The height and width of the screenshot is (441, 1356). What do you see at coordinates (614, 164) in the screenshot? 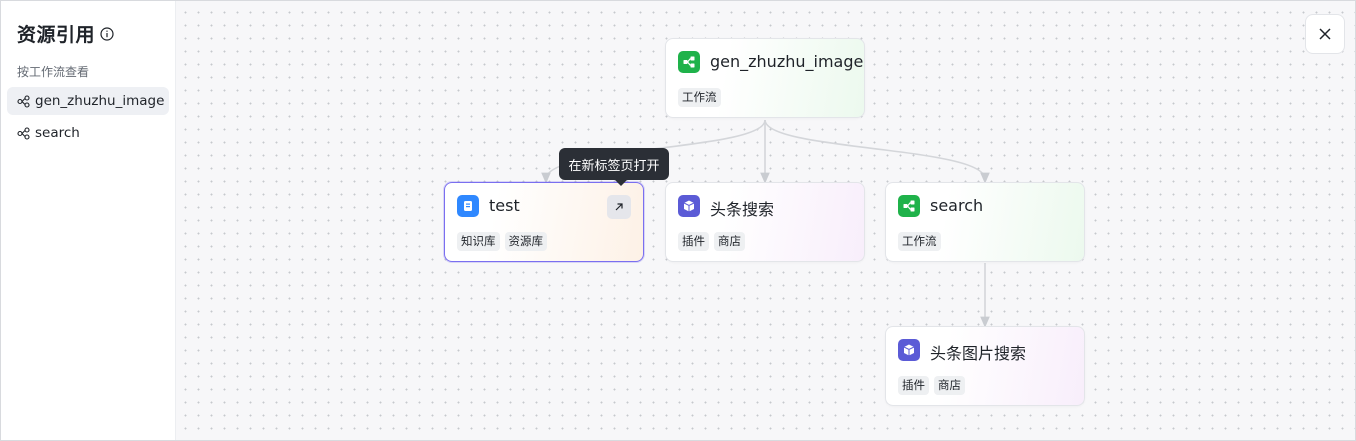
I see `open-in-new-tab-tooltip: 在新标签页打开` at bounding box center [614, 164].